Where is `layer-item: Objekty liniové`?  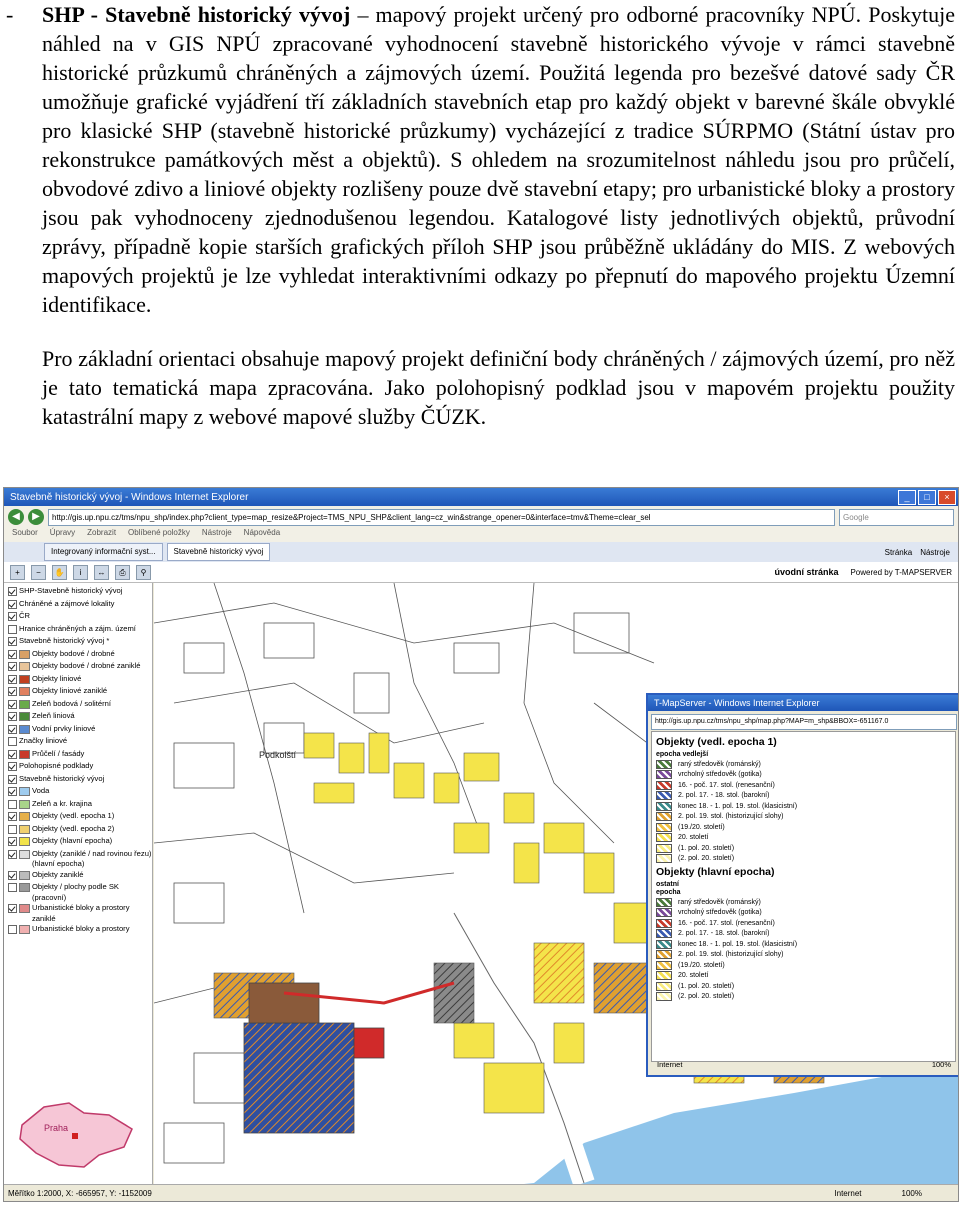 layer-item: Objekty liniové is located at coordinates (80, 680).